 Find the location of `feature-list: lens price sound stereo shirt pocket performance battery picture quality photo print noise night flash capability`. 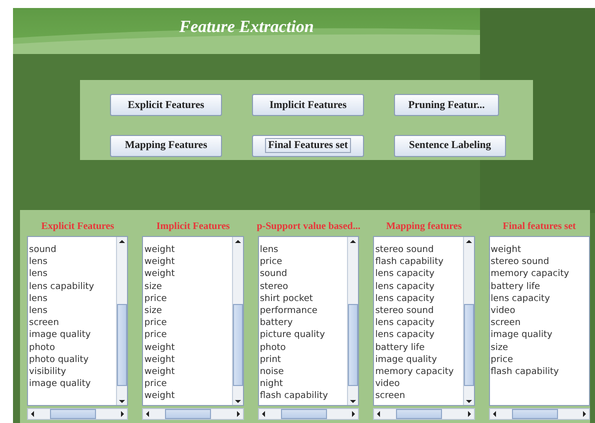

feature-list: lens price sound stereo shirt pocket performance battery picture quality photo print noise night flash capability is located at coordinates (309, 321).